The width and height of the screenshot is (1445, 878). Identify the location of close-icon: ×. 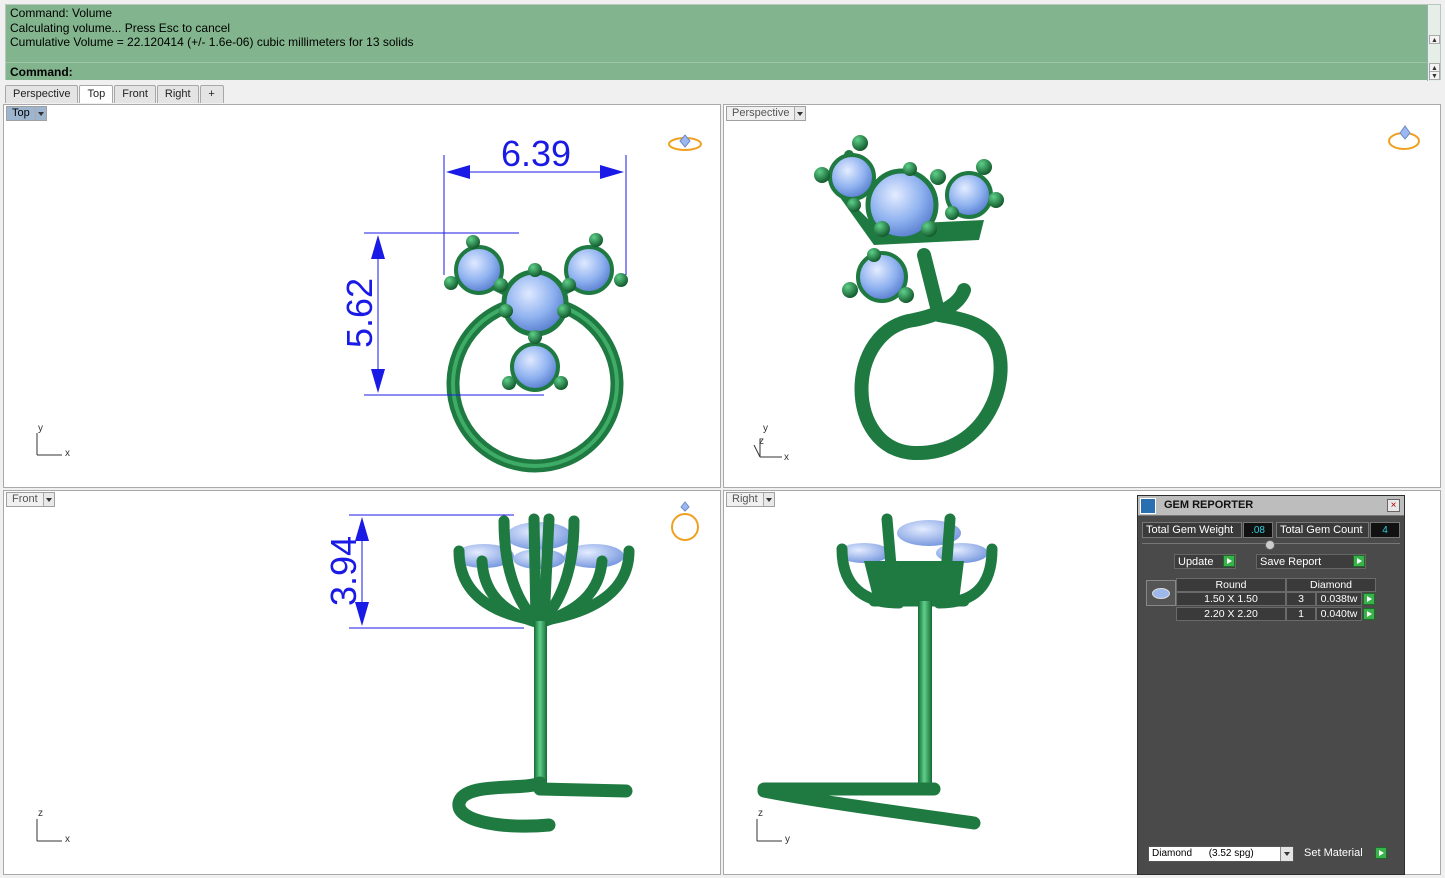
(1393, 505).